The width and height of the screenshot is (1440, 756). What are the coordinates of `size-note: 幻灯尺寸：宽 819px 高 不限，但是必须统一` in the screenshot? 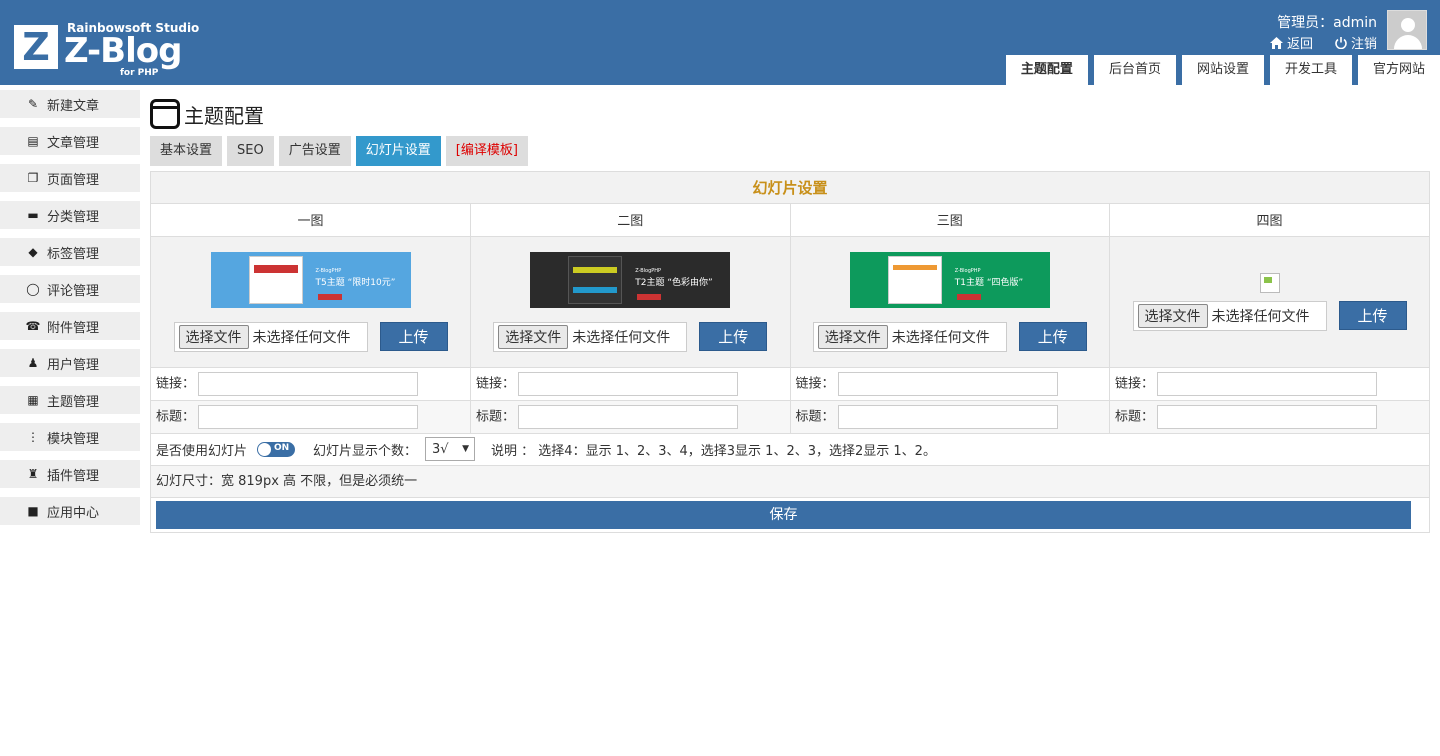 It's located at (790, 481).